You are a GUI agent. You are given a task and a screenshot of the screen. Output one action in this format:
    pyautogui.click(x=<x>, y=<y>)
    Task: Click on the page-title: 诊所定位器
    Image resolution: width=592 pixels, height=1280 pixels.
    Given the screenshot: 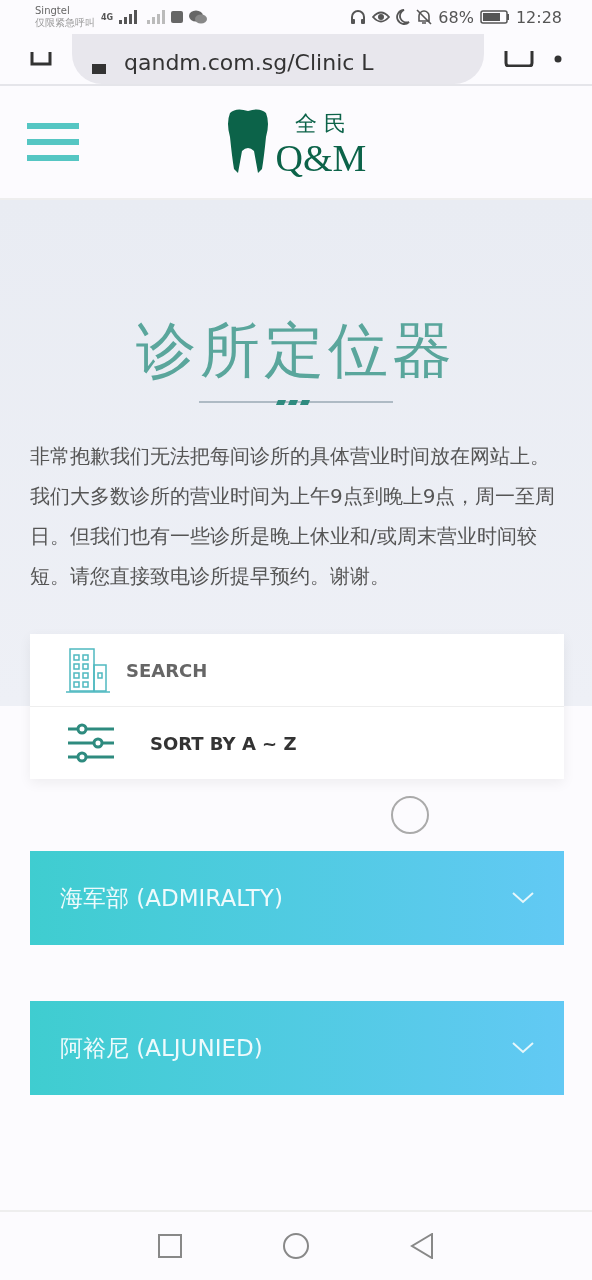 What is the action you would take?
    pyautogui.click(x=296, y=350)
    